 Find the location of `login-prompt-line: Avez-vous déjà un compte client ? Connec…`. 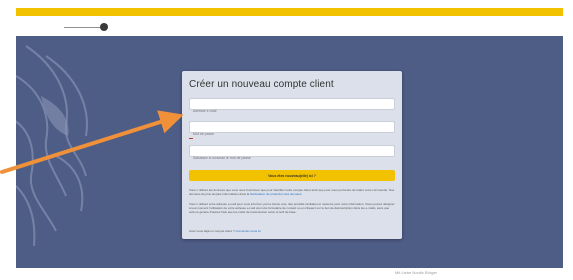

login-prompt-line: Avez-vous déjà un compte client ? Connec… is located at coordinates (292, 231).